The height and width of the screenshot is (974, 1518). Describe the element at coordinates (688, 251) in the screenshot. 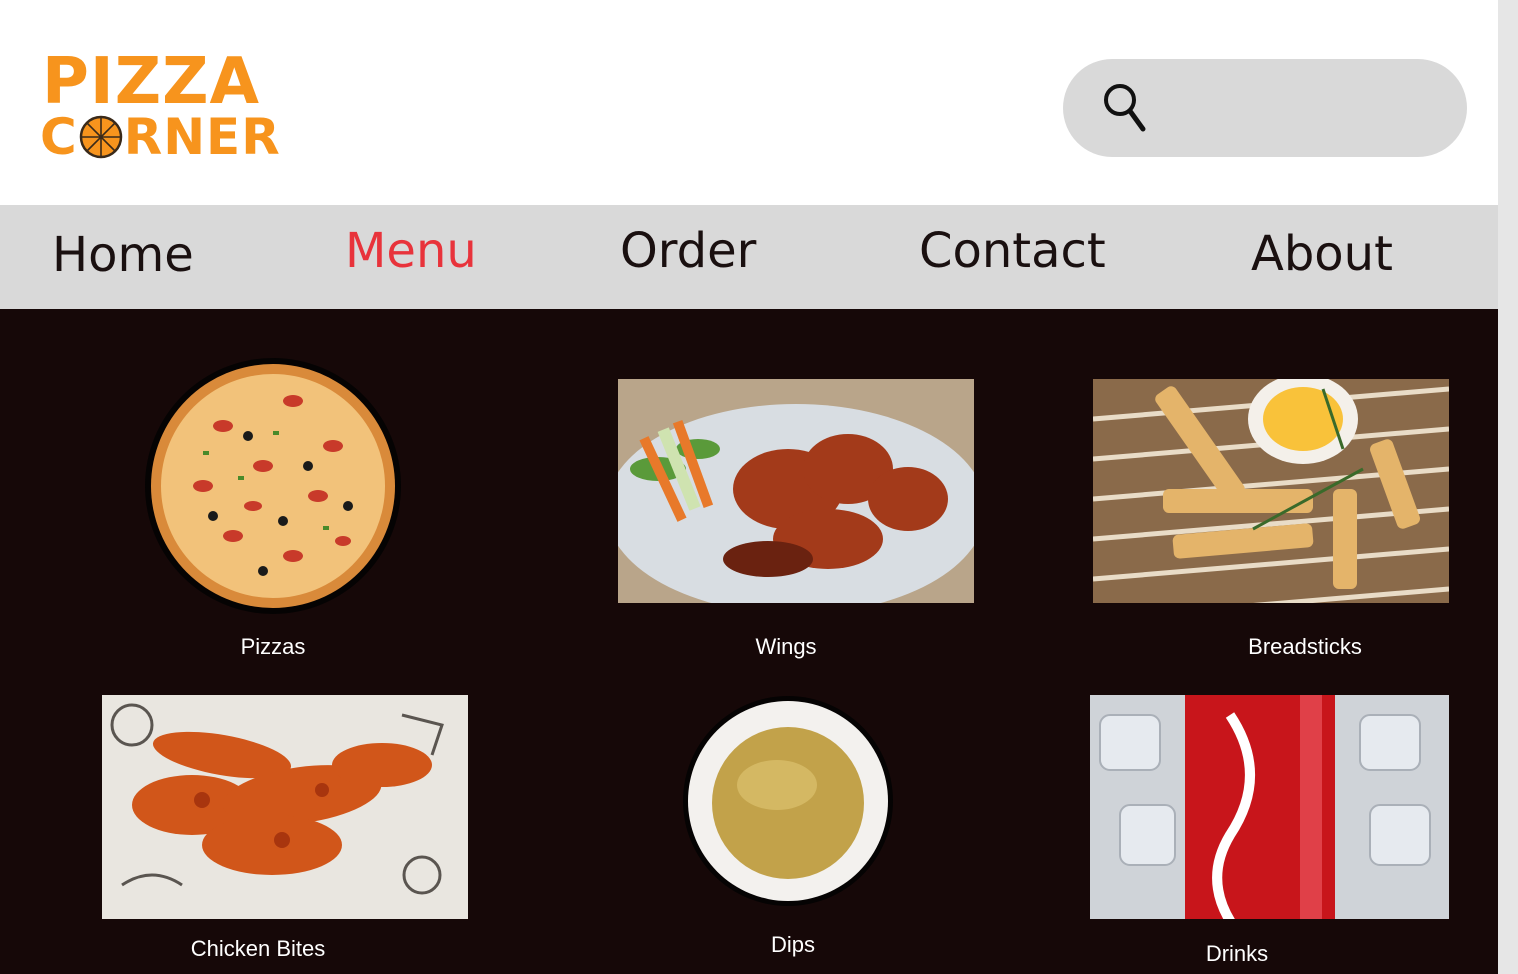

I see `nav-order: Order` at that location.